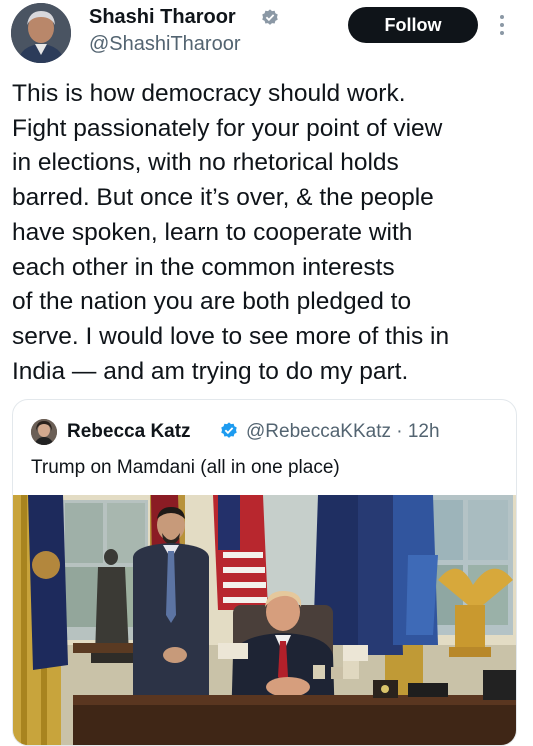 This screenshot has height=746, width=533. I want to click on tweet-line: have spoken, learn to cooperate with, so click(212, 232).